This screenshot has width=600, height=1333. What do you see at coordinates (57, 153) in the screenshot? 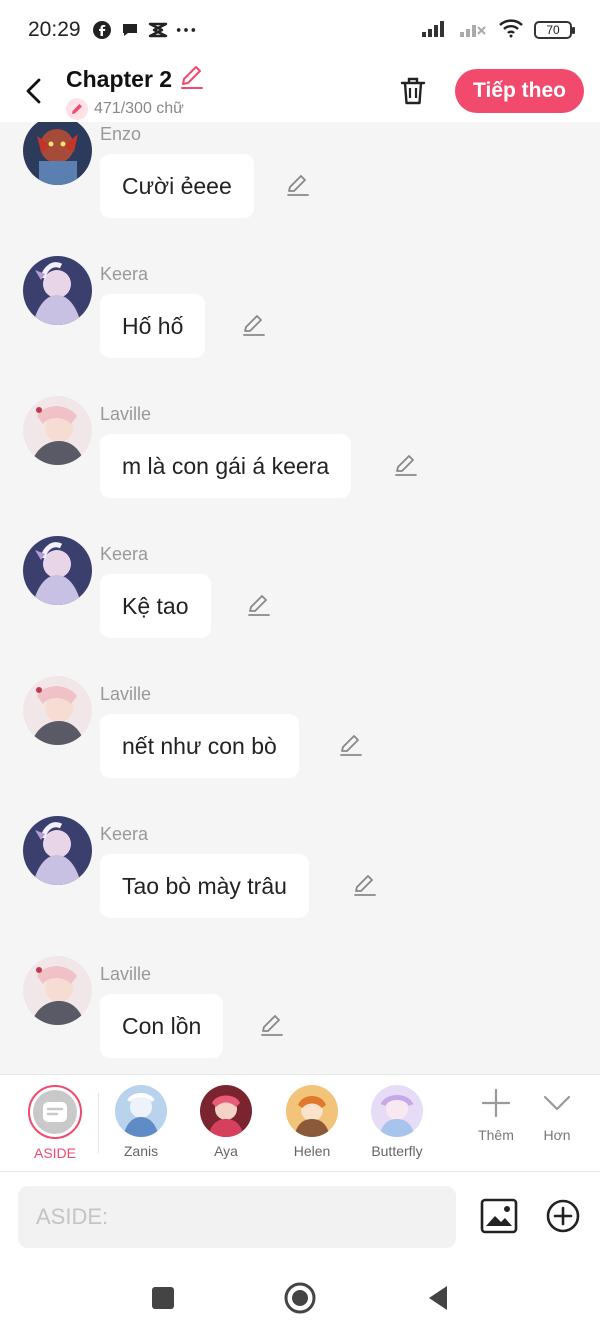
I see `avatar-enzo` at bounding box center [57, 153].